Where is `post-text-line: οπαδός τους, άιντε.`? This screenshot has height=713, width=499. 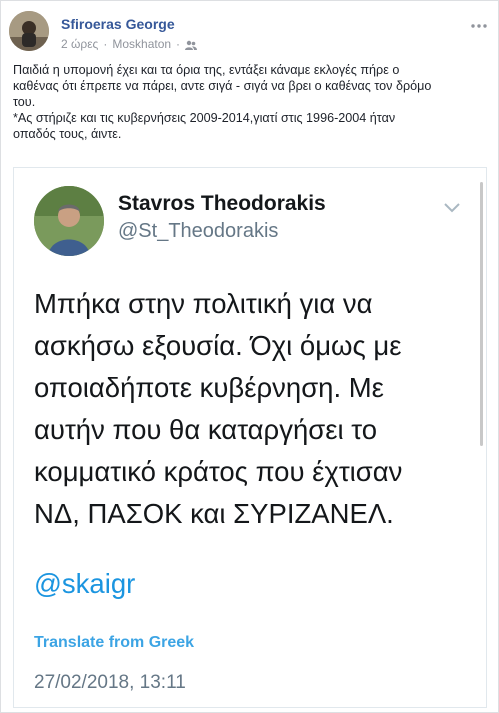
post-text-line: οπαδός τους, άιντε. is located at coordinates (67, 134).